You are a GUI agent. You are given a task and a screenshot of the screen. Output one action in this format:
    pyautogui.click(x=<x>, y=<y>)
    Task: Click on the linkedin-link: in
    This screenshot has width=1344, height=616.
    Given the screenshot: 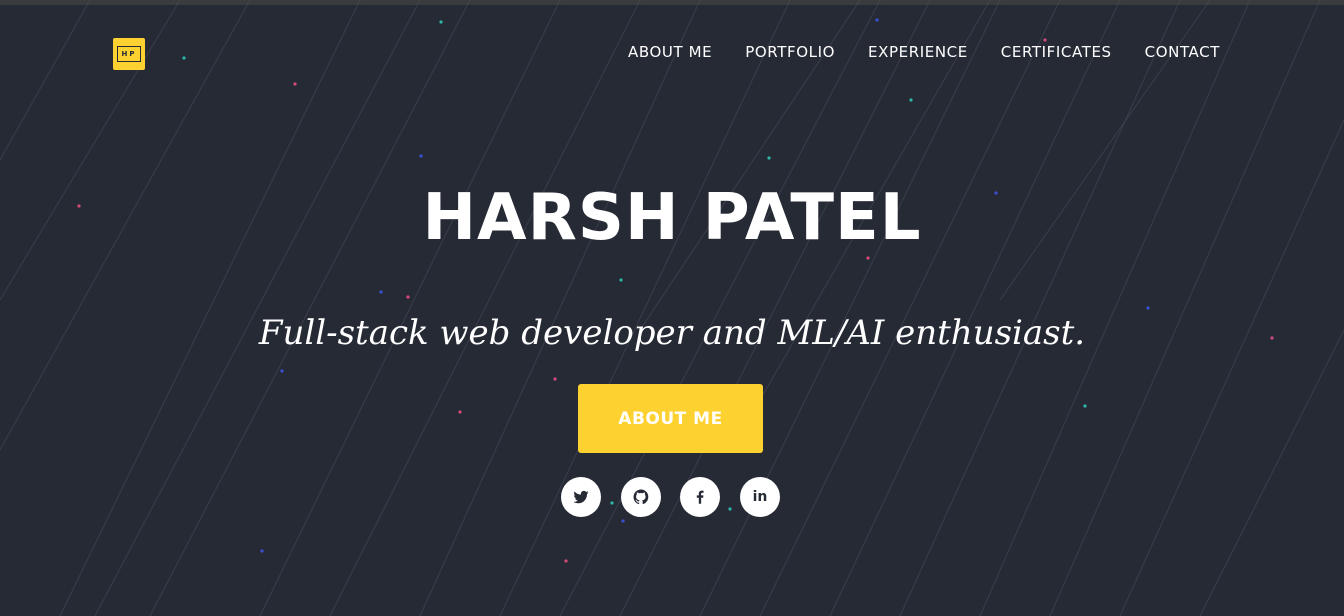 What is the action you would take?
    pyautogui.click(x=760, y=497)
    